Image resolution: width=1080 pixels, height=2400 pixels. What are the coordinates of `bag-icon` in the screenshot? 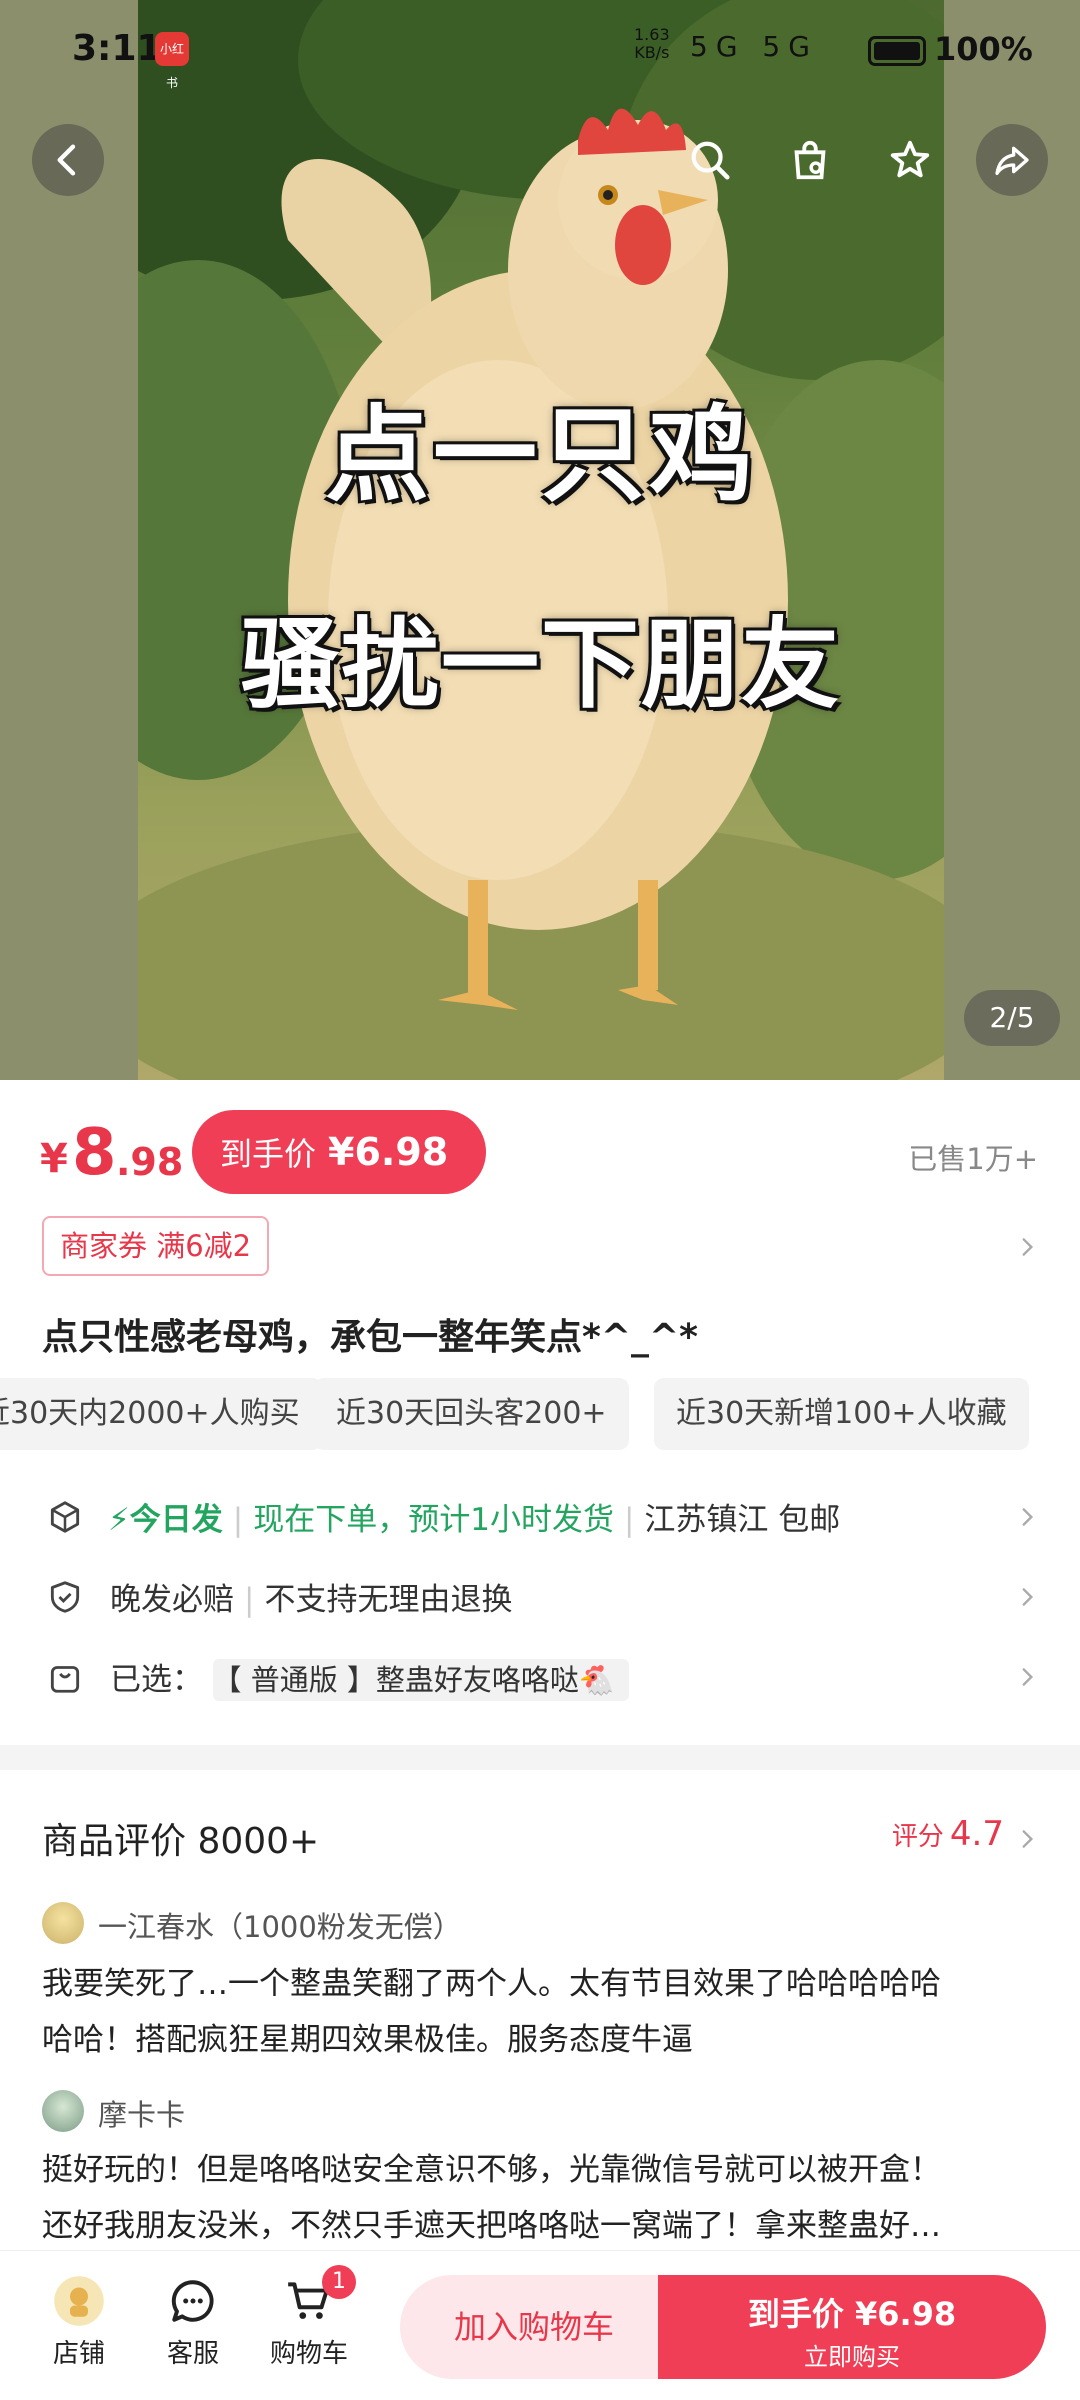 It's located at (65, 1677).